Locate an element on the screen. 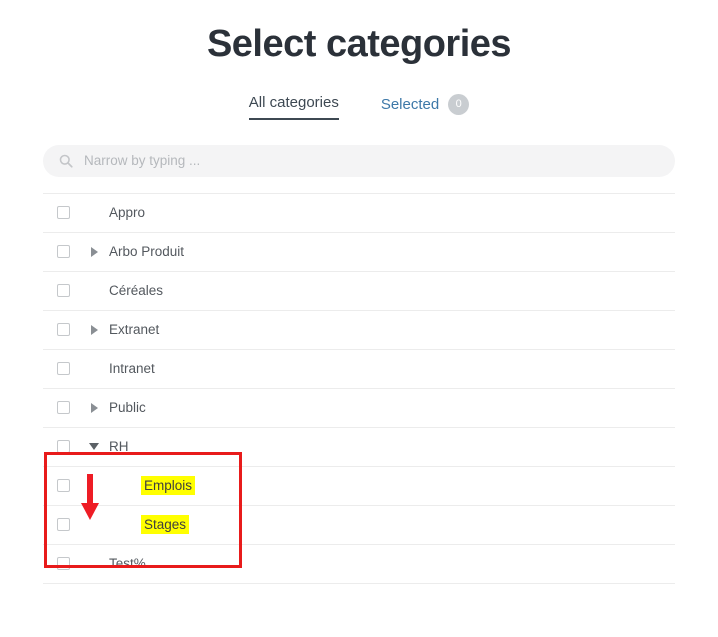 This screenshot has width=718, height=637. category-label: Appro is located at coordinates (127, 213).